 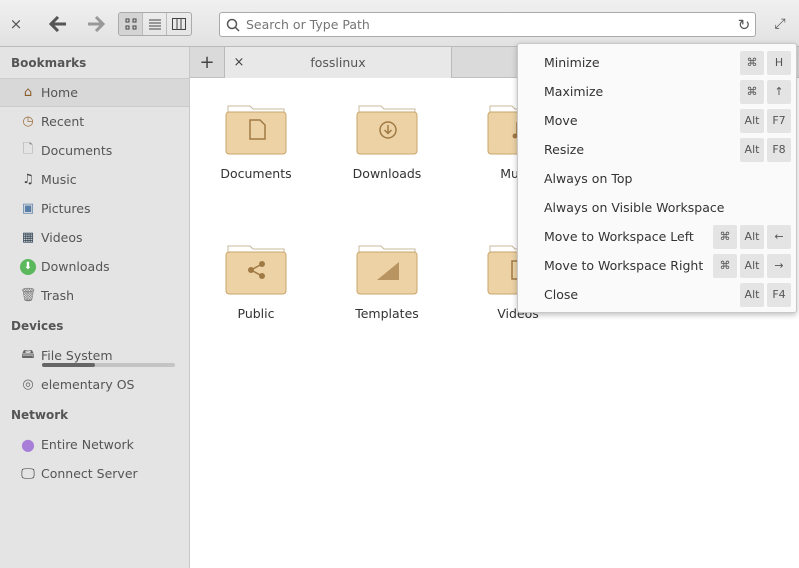 I want to click on grid-icon, so click(x=130, y=24).